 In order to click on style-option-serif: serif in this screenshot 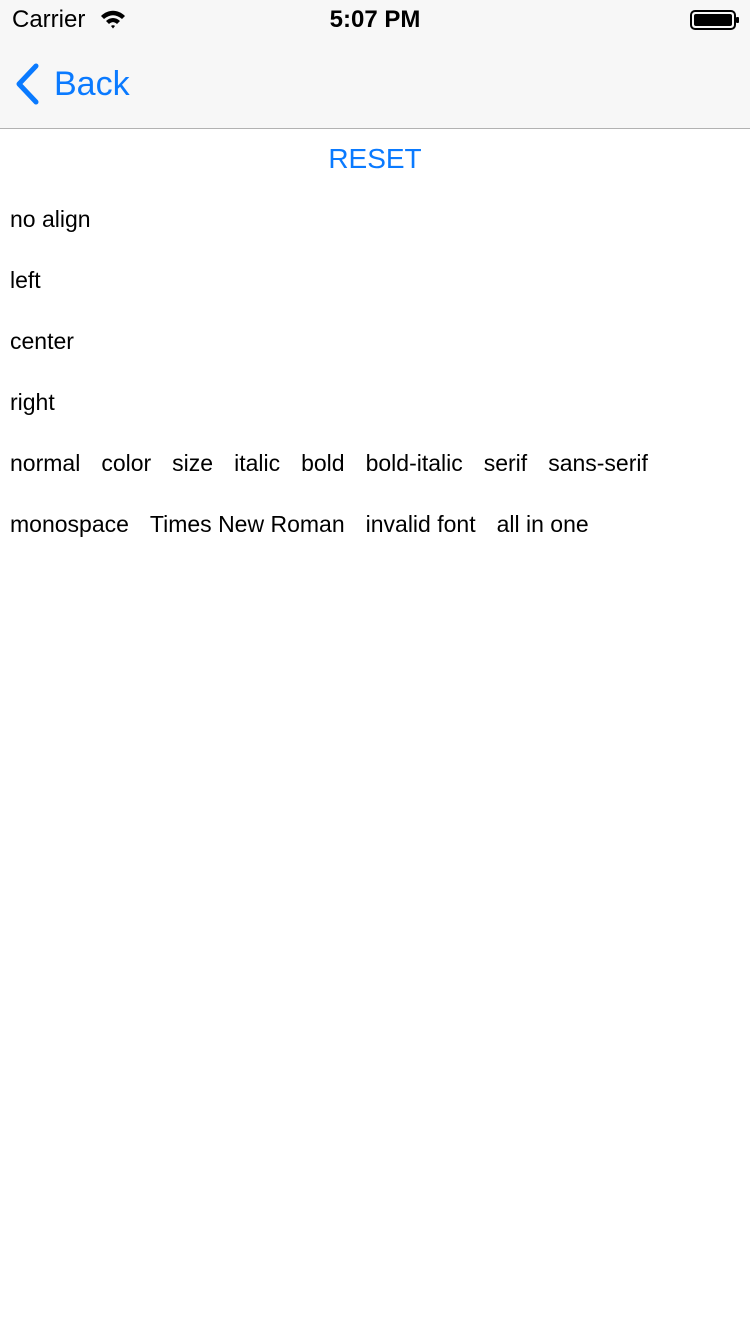, I will do `click(505, 463)`.